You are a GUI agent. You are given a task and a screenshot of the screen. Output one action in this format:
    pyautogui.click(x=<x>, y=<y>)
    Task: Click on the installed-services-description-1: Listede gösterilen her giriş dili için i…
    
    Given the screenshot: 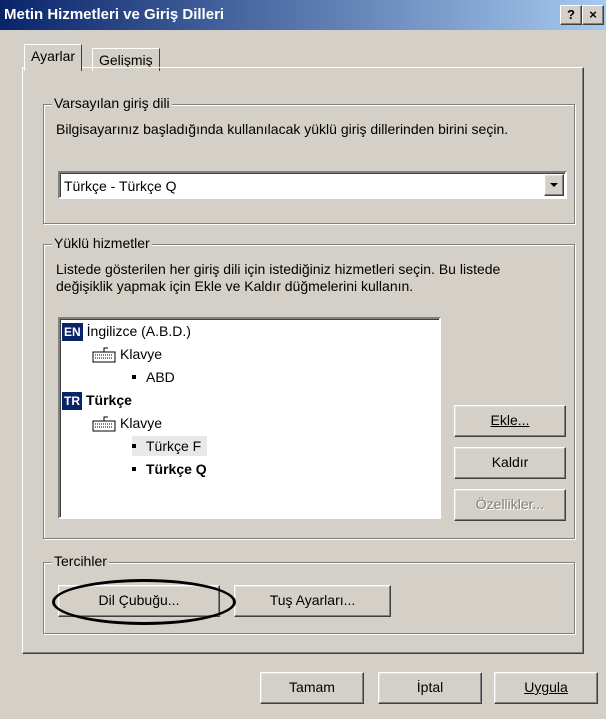 What is the action you would take?
    pyautogui.click(x=278, y=269)
    